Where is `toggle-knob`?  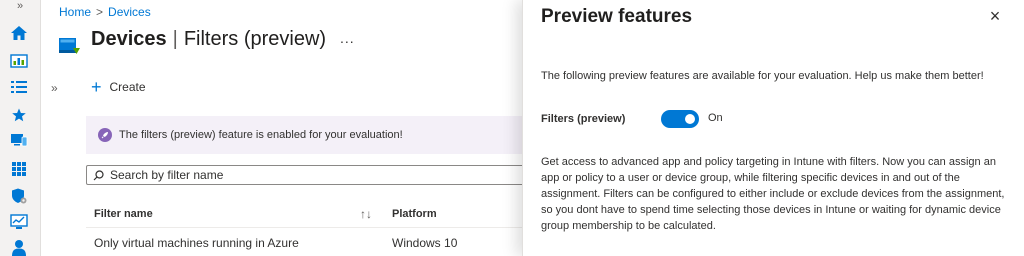 toggle-knob is located at coordinates (690, 119).